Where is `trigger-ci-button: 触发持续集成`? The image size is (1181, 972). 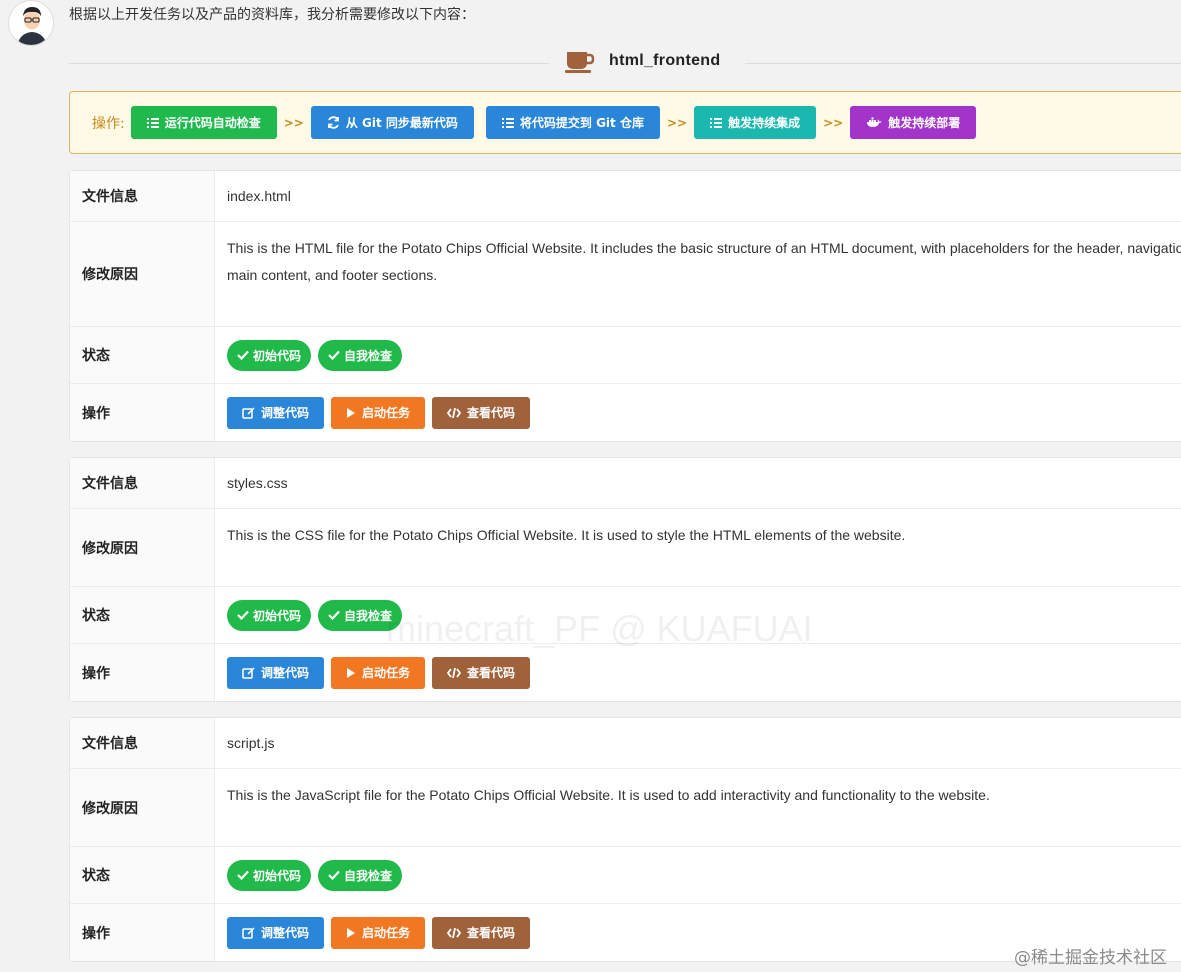 trigger-ci-button: 触发持续集成 is located at coordinates (755, 122).